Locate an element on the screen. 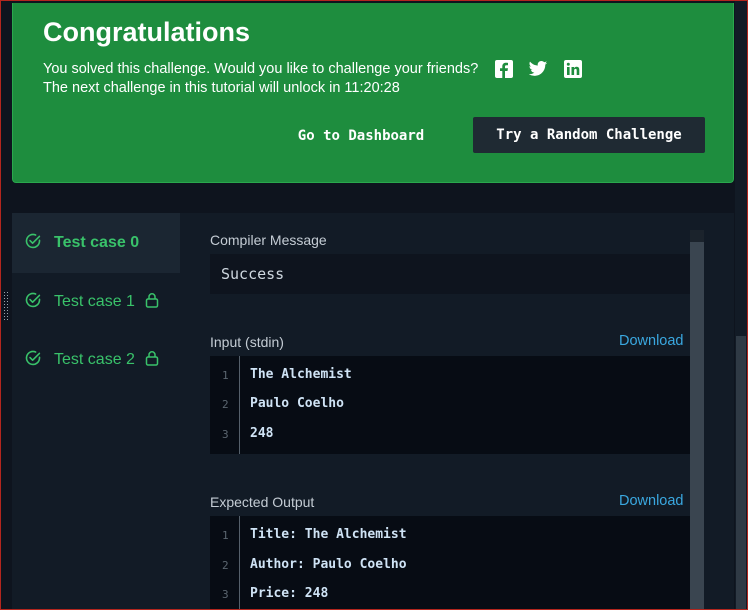 The width and height of the screenshot is (748, 610). expected-output-download-link: Download is located at coordinates (651, 501).